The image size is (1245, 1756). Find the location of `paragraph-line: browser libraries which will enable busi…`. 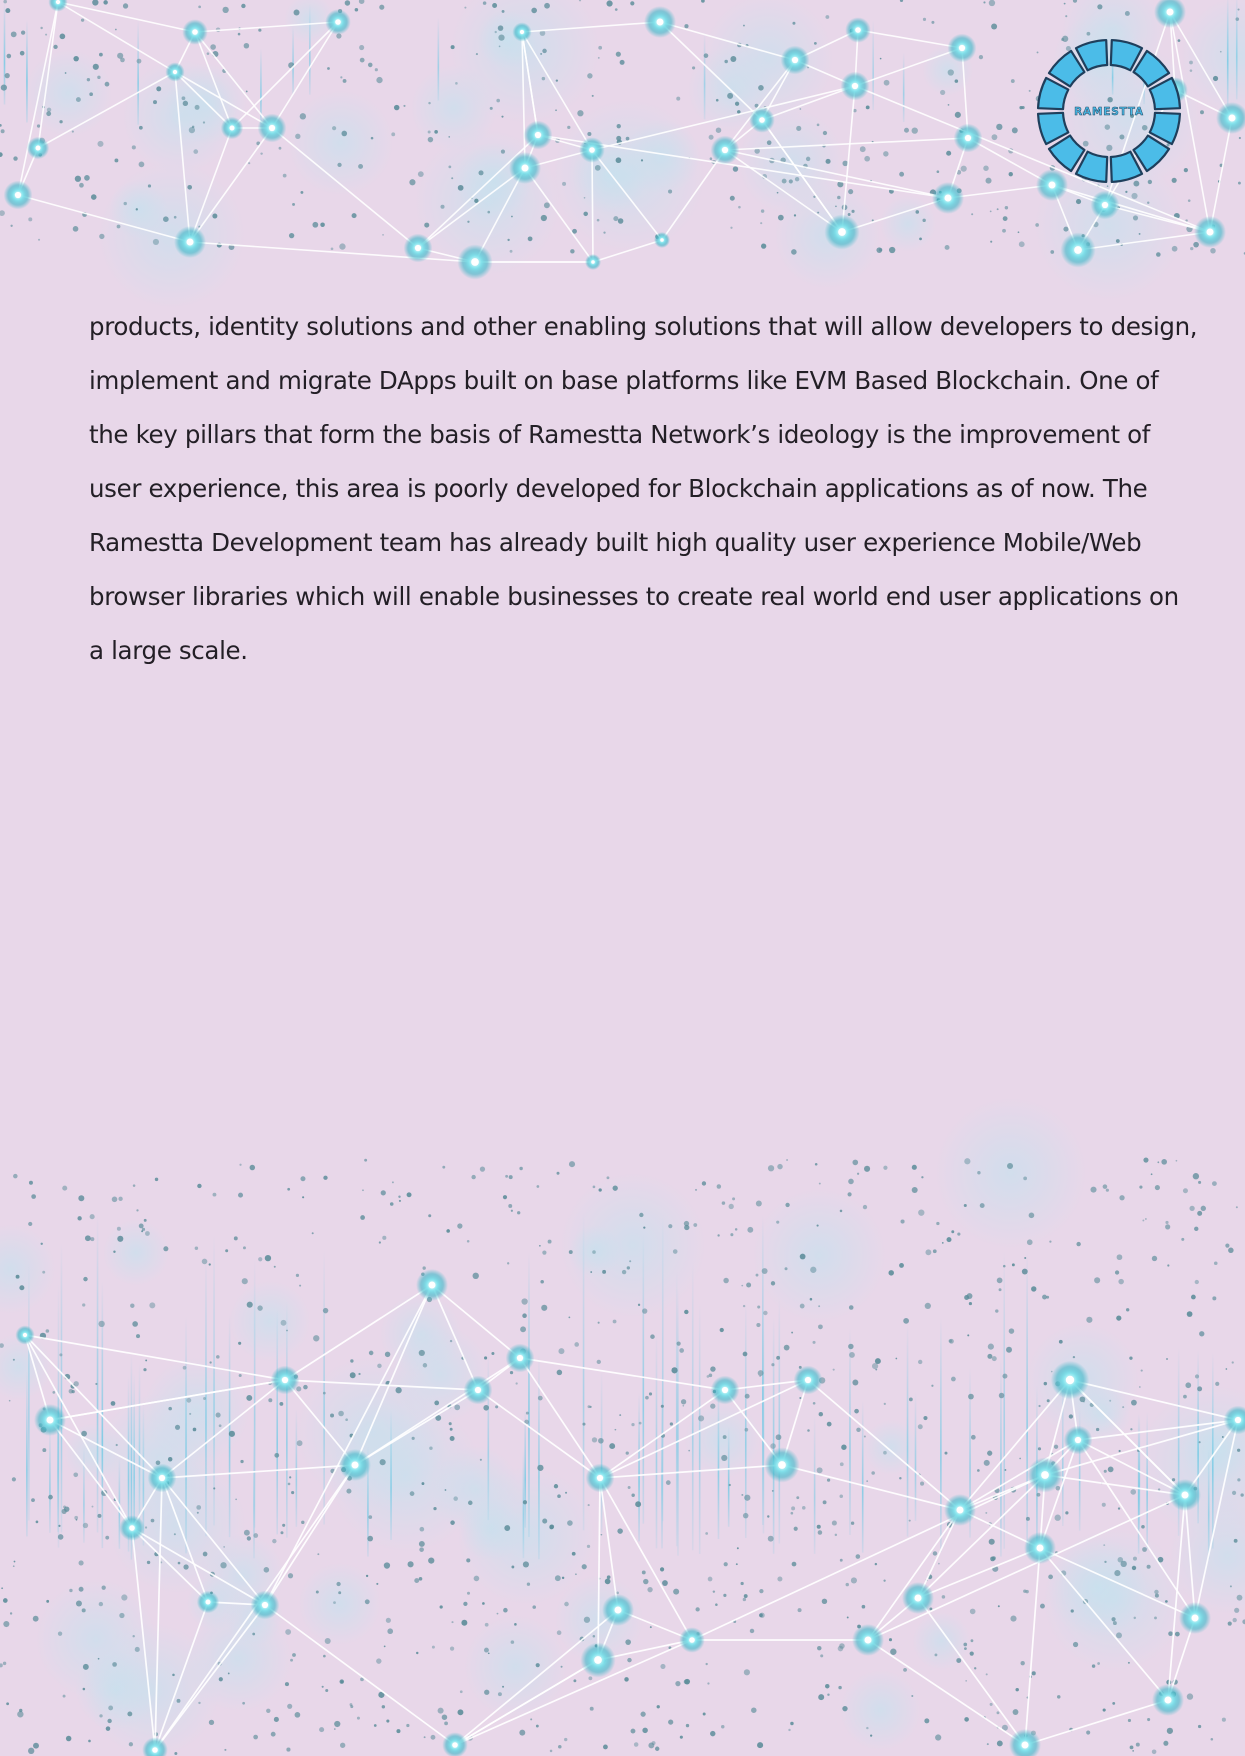

paragraph-line: browser libraries which will enable busi… is located at coordinates (634, 596).